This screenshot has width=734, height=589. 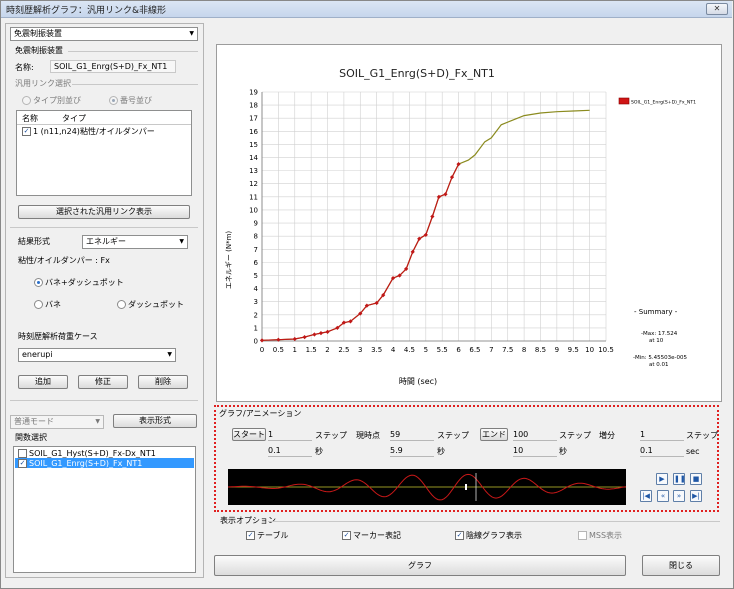 I want to click on loadcase-combo: enerupi ▼, so click(x=97, y=355).